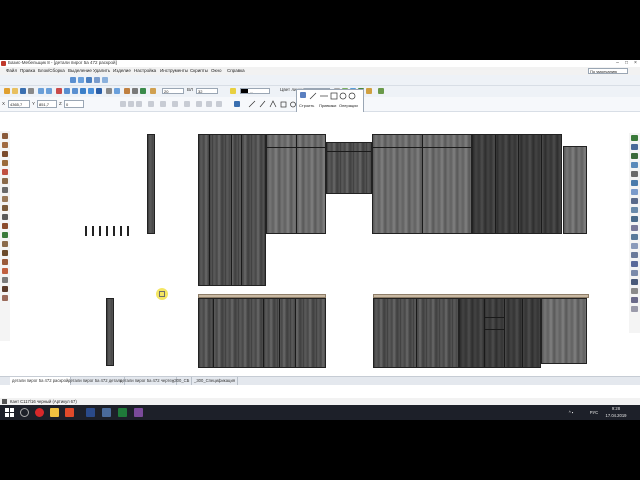  I want to click on facade-tool-icon, so click(5, 172).